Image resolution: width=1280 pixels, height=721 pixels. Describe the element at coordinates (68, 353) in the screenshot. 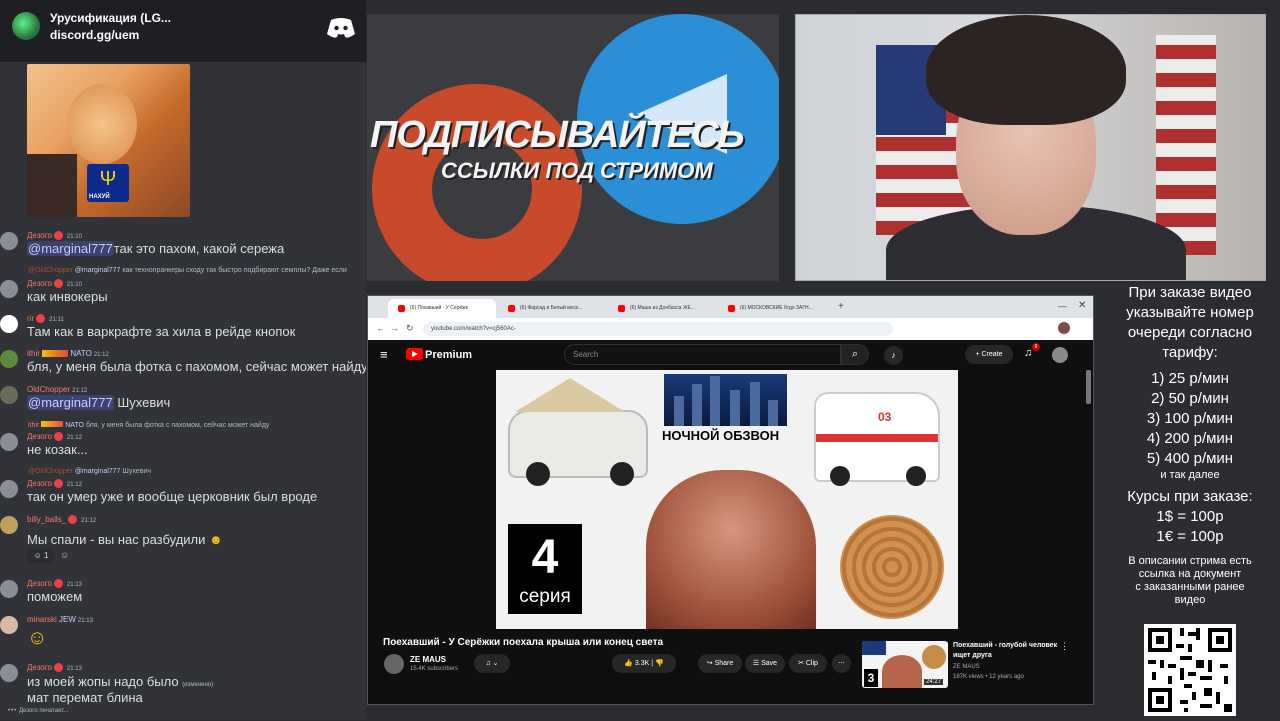

I see `message-author: ithir NATO 21:12` at that location.